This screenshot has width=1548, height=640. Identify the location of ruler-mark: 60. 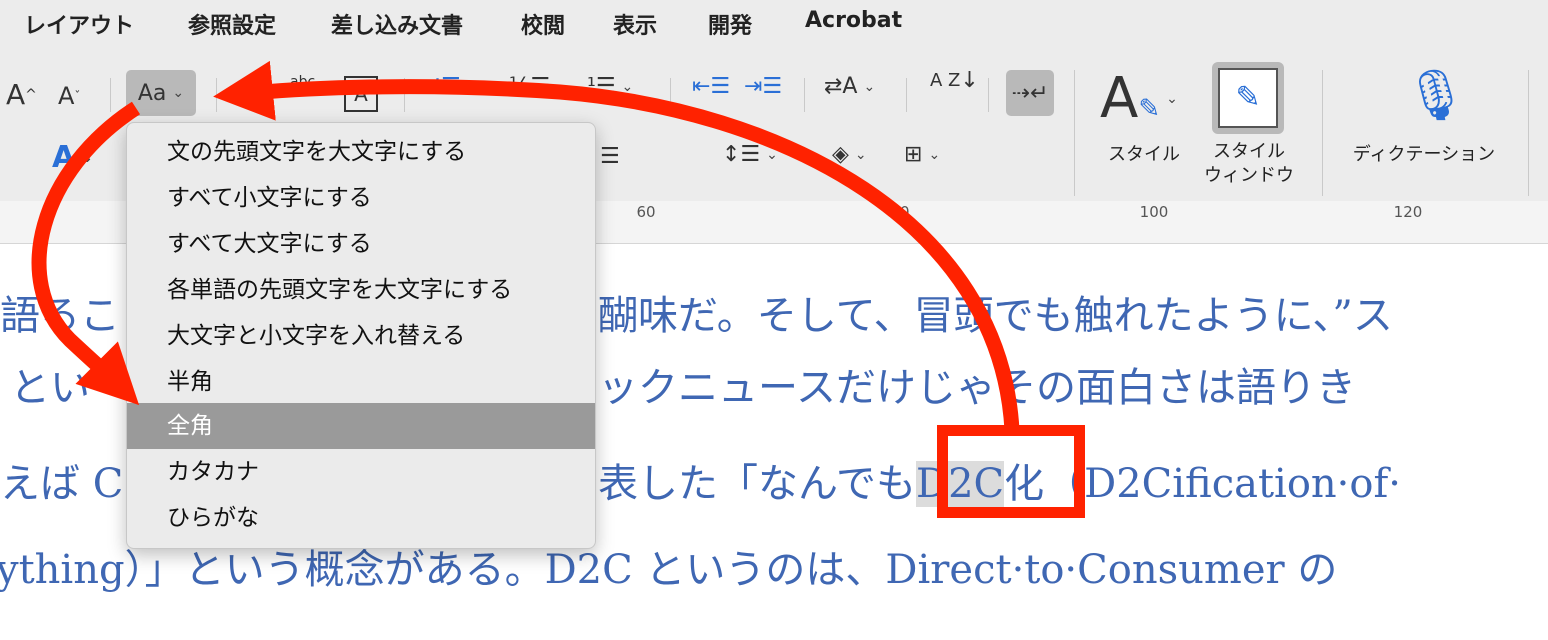
(646, 212).